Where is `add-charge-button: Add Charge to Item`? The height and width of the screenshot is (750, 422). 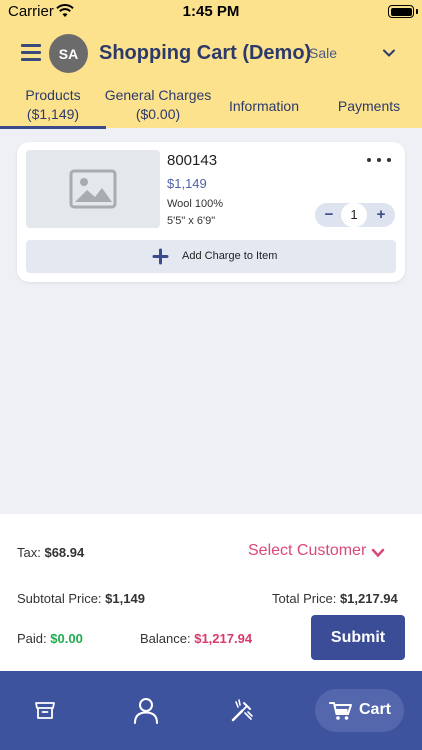 add-charge-button: Add Charge to Item is located at coordinates (211, 256).